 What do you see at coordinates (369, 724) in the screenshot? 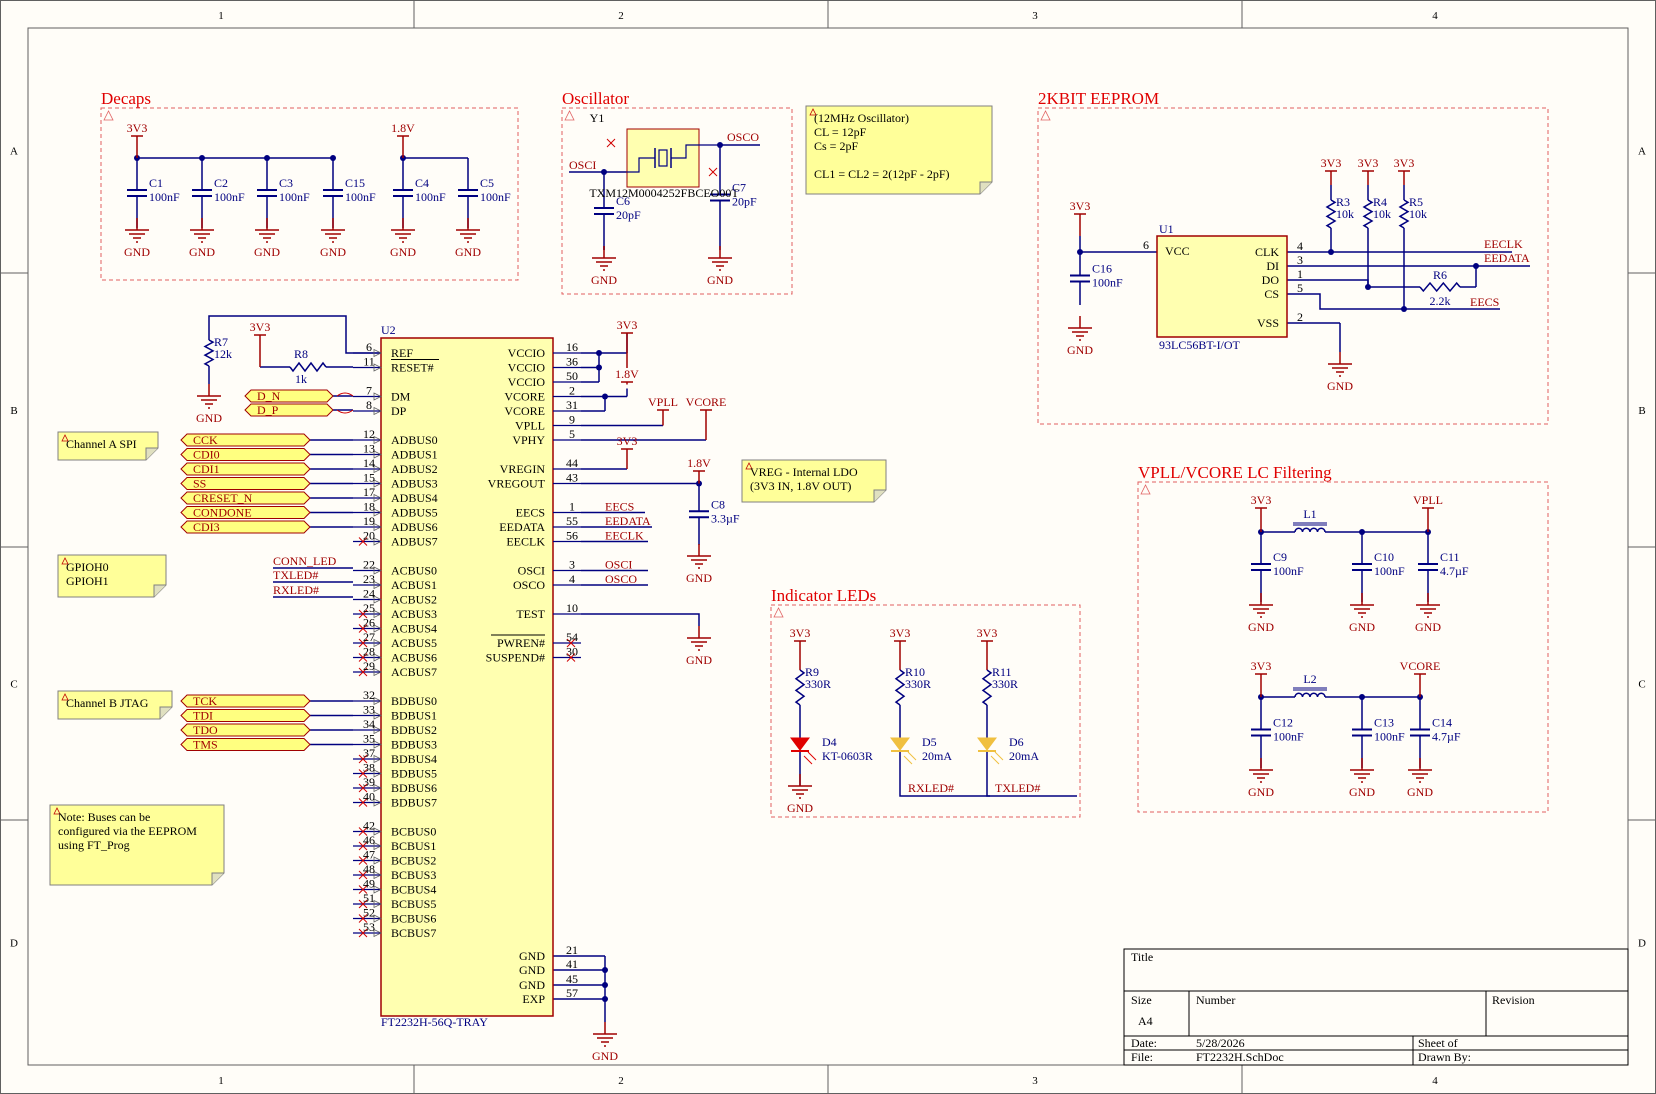
I see `pin-number: 34` at bounding box center [369, 724].